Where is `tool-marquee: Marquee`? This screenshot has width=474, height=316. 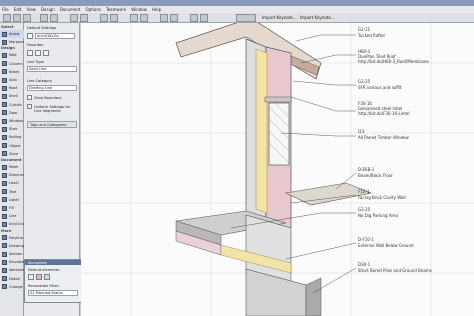 tool-marquee: Marquee is located at coordinates (12, 42).